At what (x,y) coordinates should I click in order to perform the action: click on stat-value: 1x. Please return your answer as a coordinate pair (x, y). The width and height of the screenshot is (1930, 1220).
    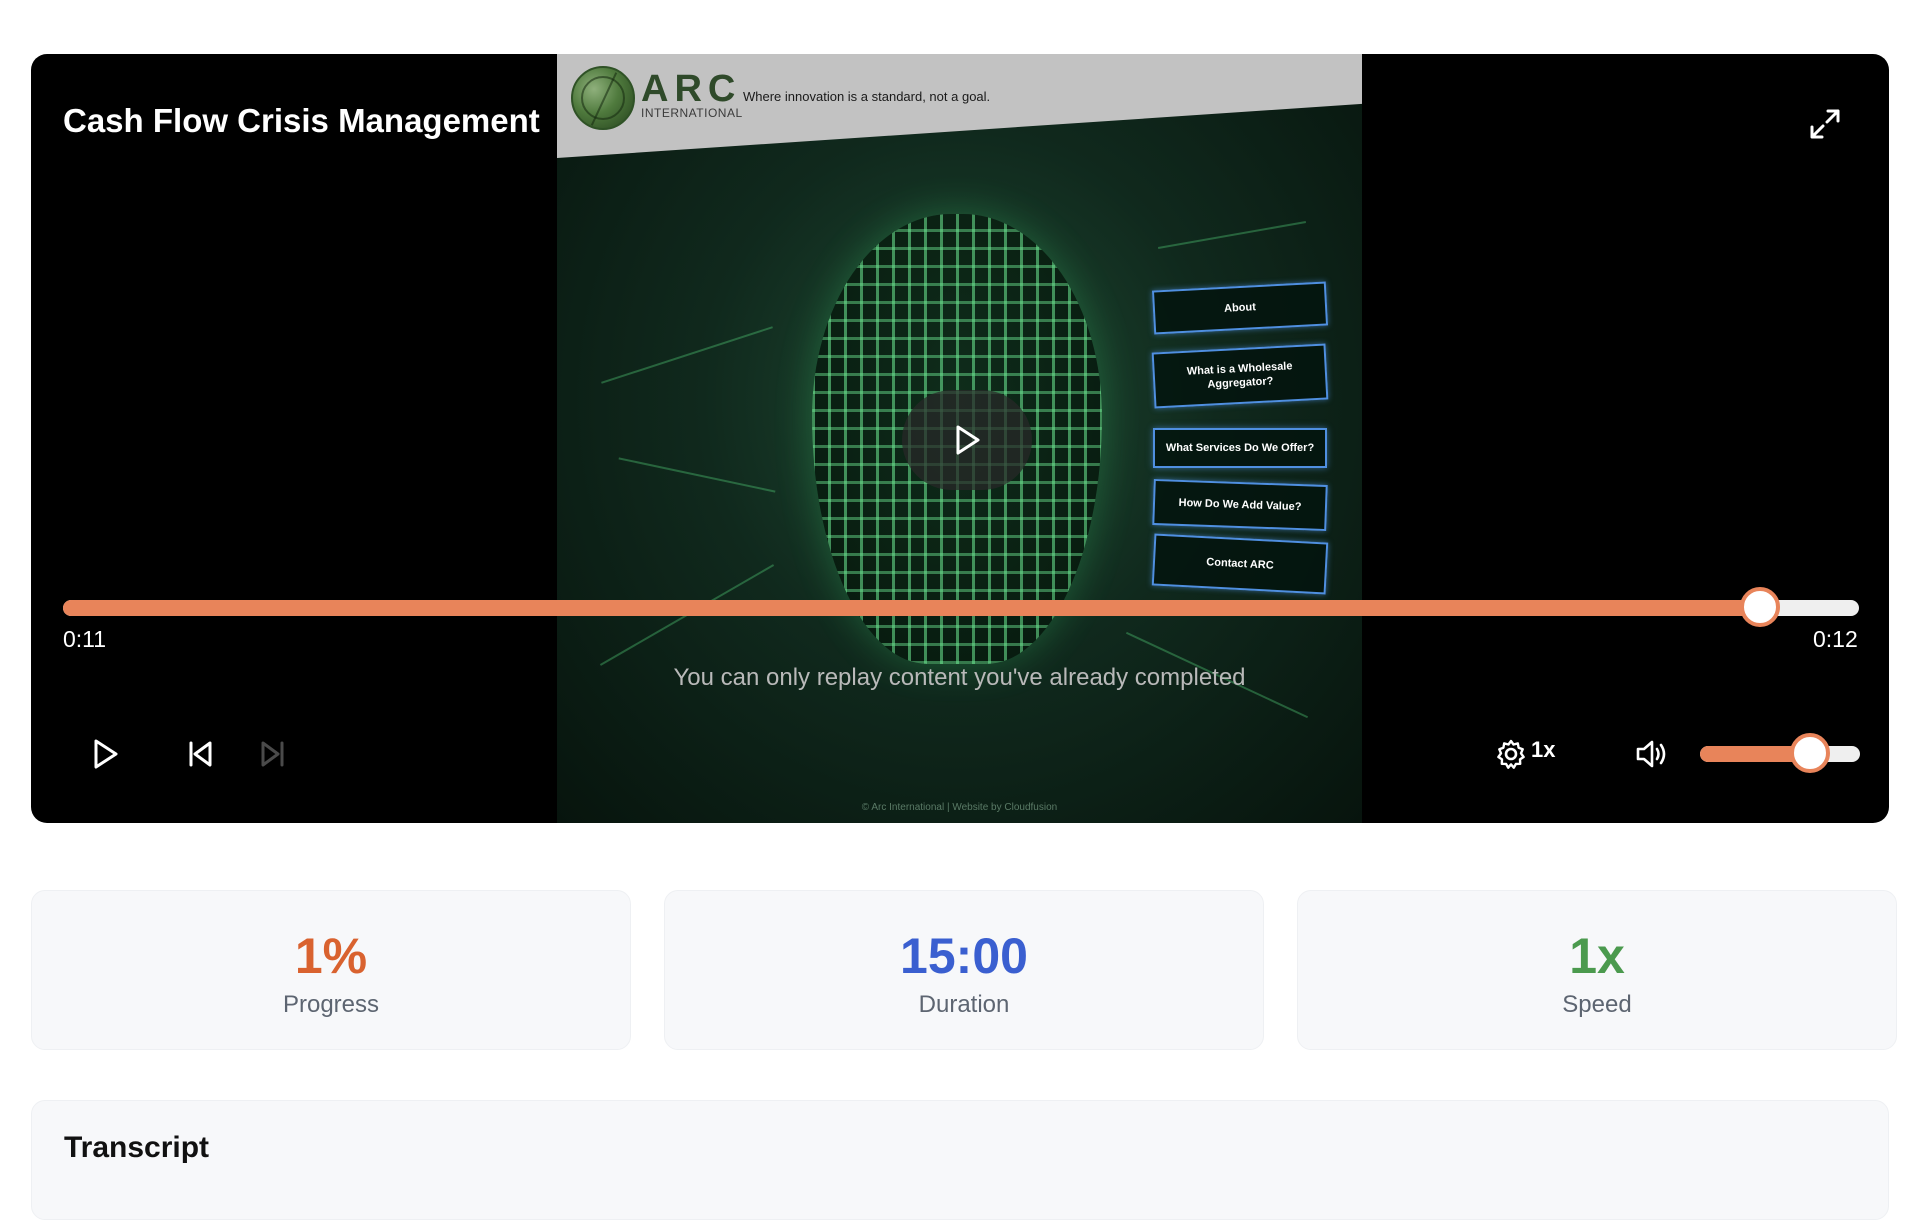
    Looking at the image, I should click on (1597, 956).